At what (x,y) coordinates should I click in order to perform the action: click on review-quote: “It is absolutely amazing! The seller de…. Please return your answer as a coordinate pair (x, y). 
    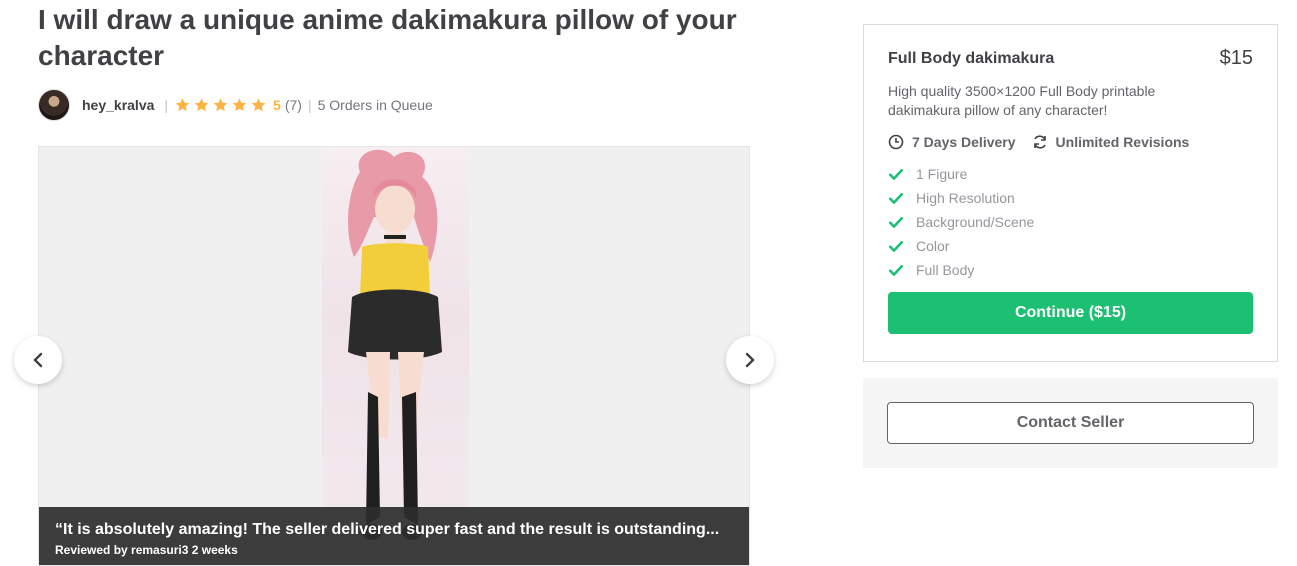
    Looking at the image, I should click on (387, 529).